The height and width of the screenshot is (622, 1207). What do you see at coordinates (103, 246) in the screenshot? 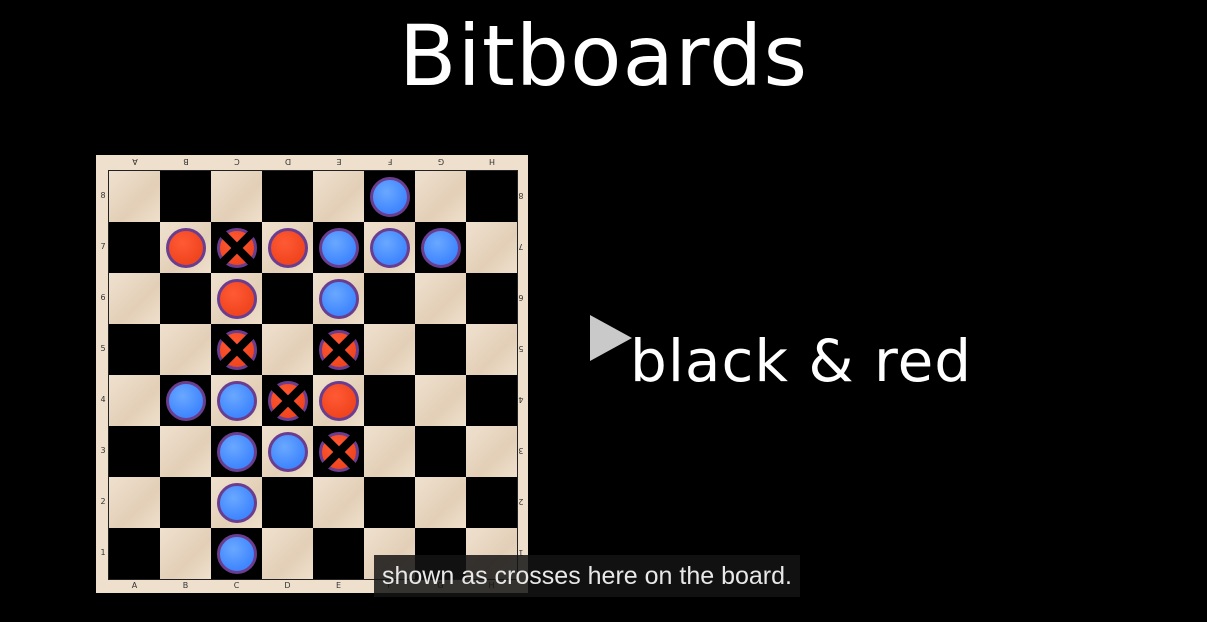
I see `rank-label-left: 7` at bounding box center [103, 246].